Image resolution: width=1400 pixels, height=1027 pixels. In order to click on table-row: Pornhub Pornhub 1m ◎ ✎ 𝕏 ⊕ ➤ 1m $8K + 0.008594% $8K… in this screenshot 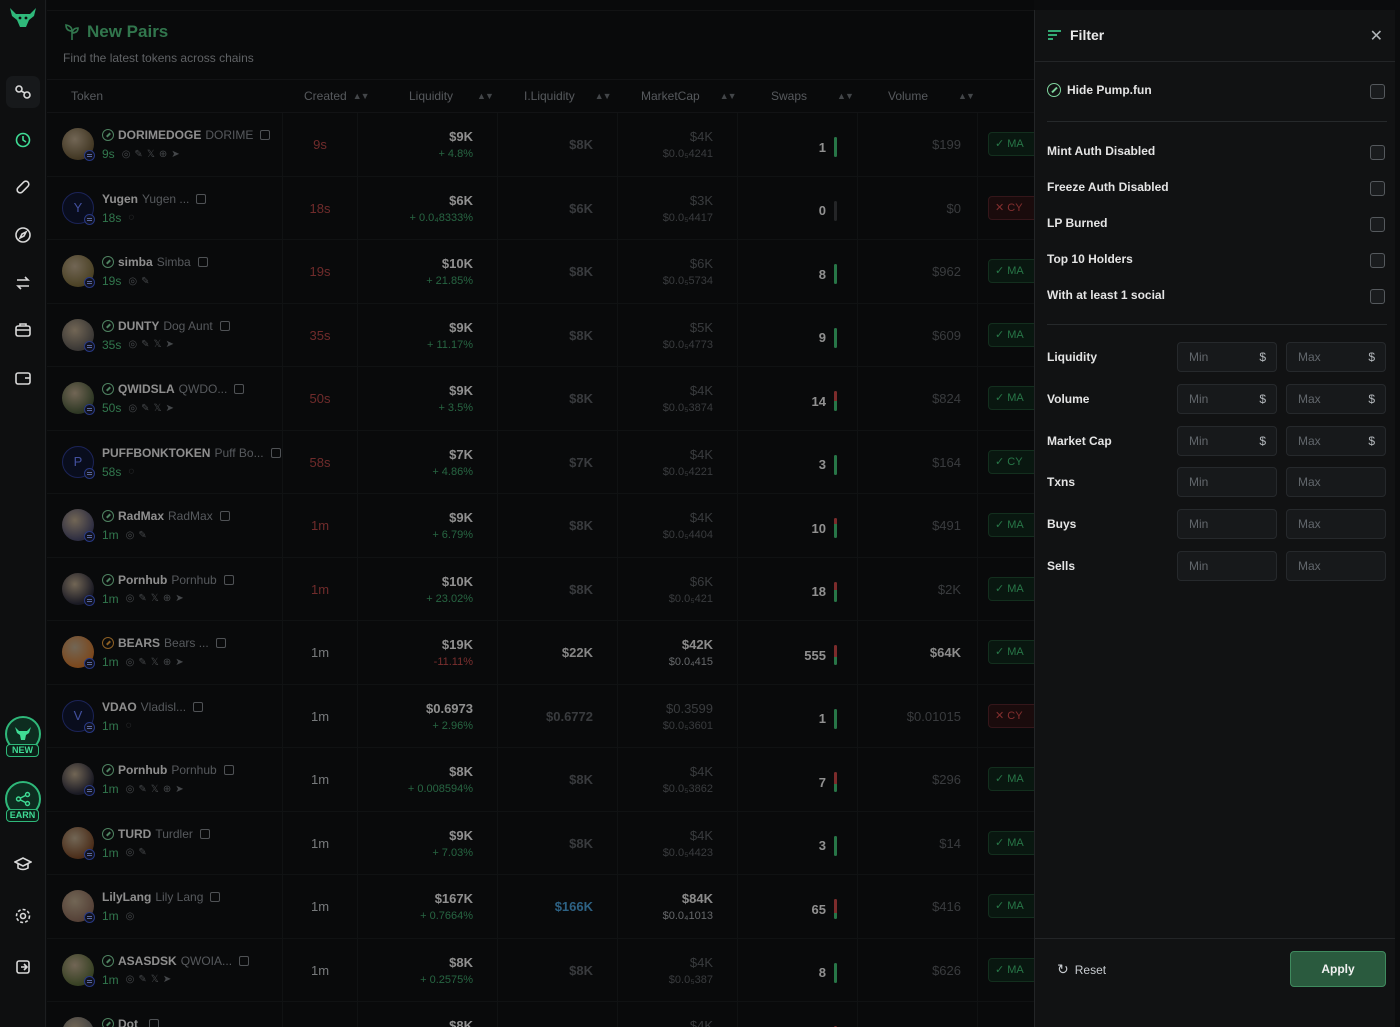, I will do `click(540, 780)`.